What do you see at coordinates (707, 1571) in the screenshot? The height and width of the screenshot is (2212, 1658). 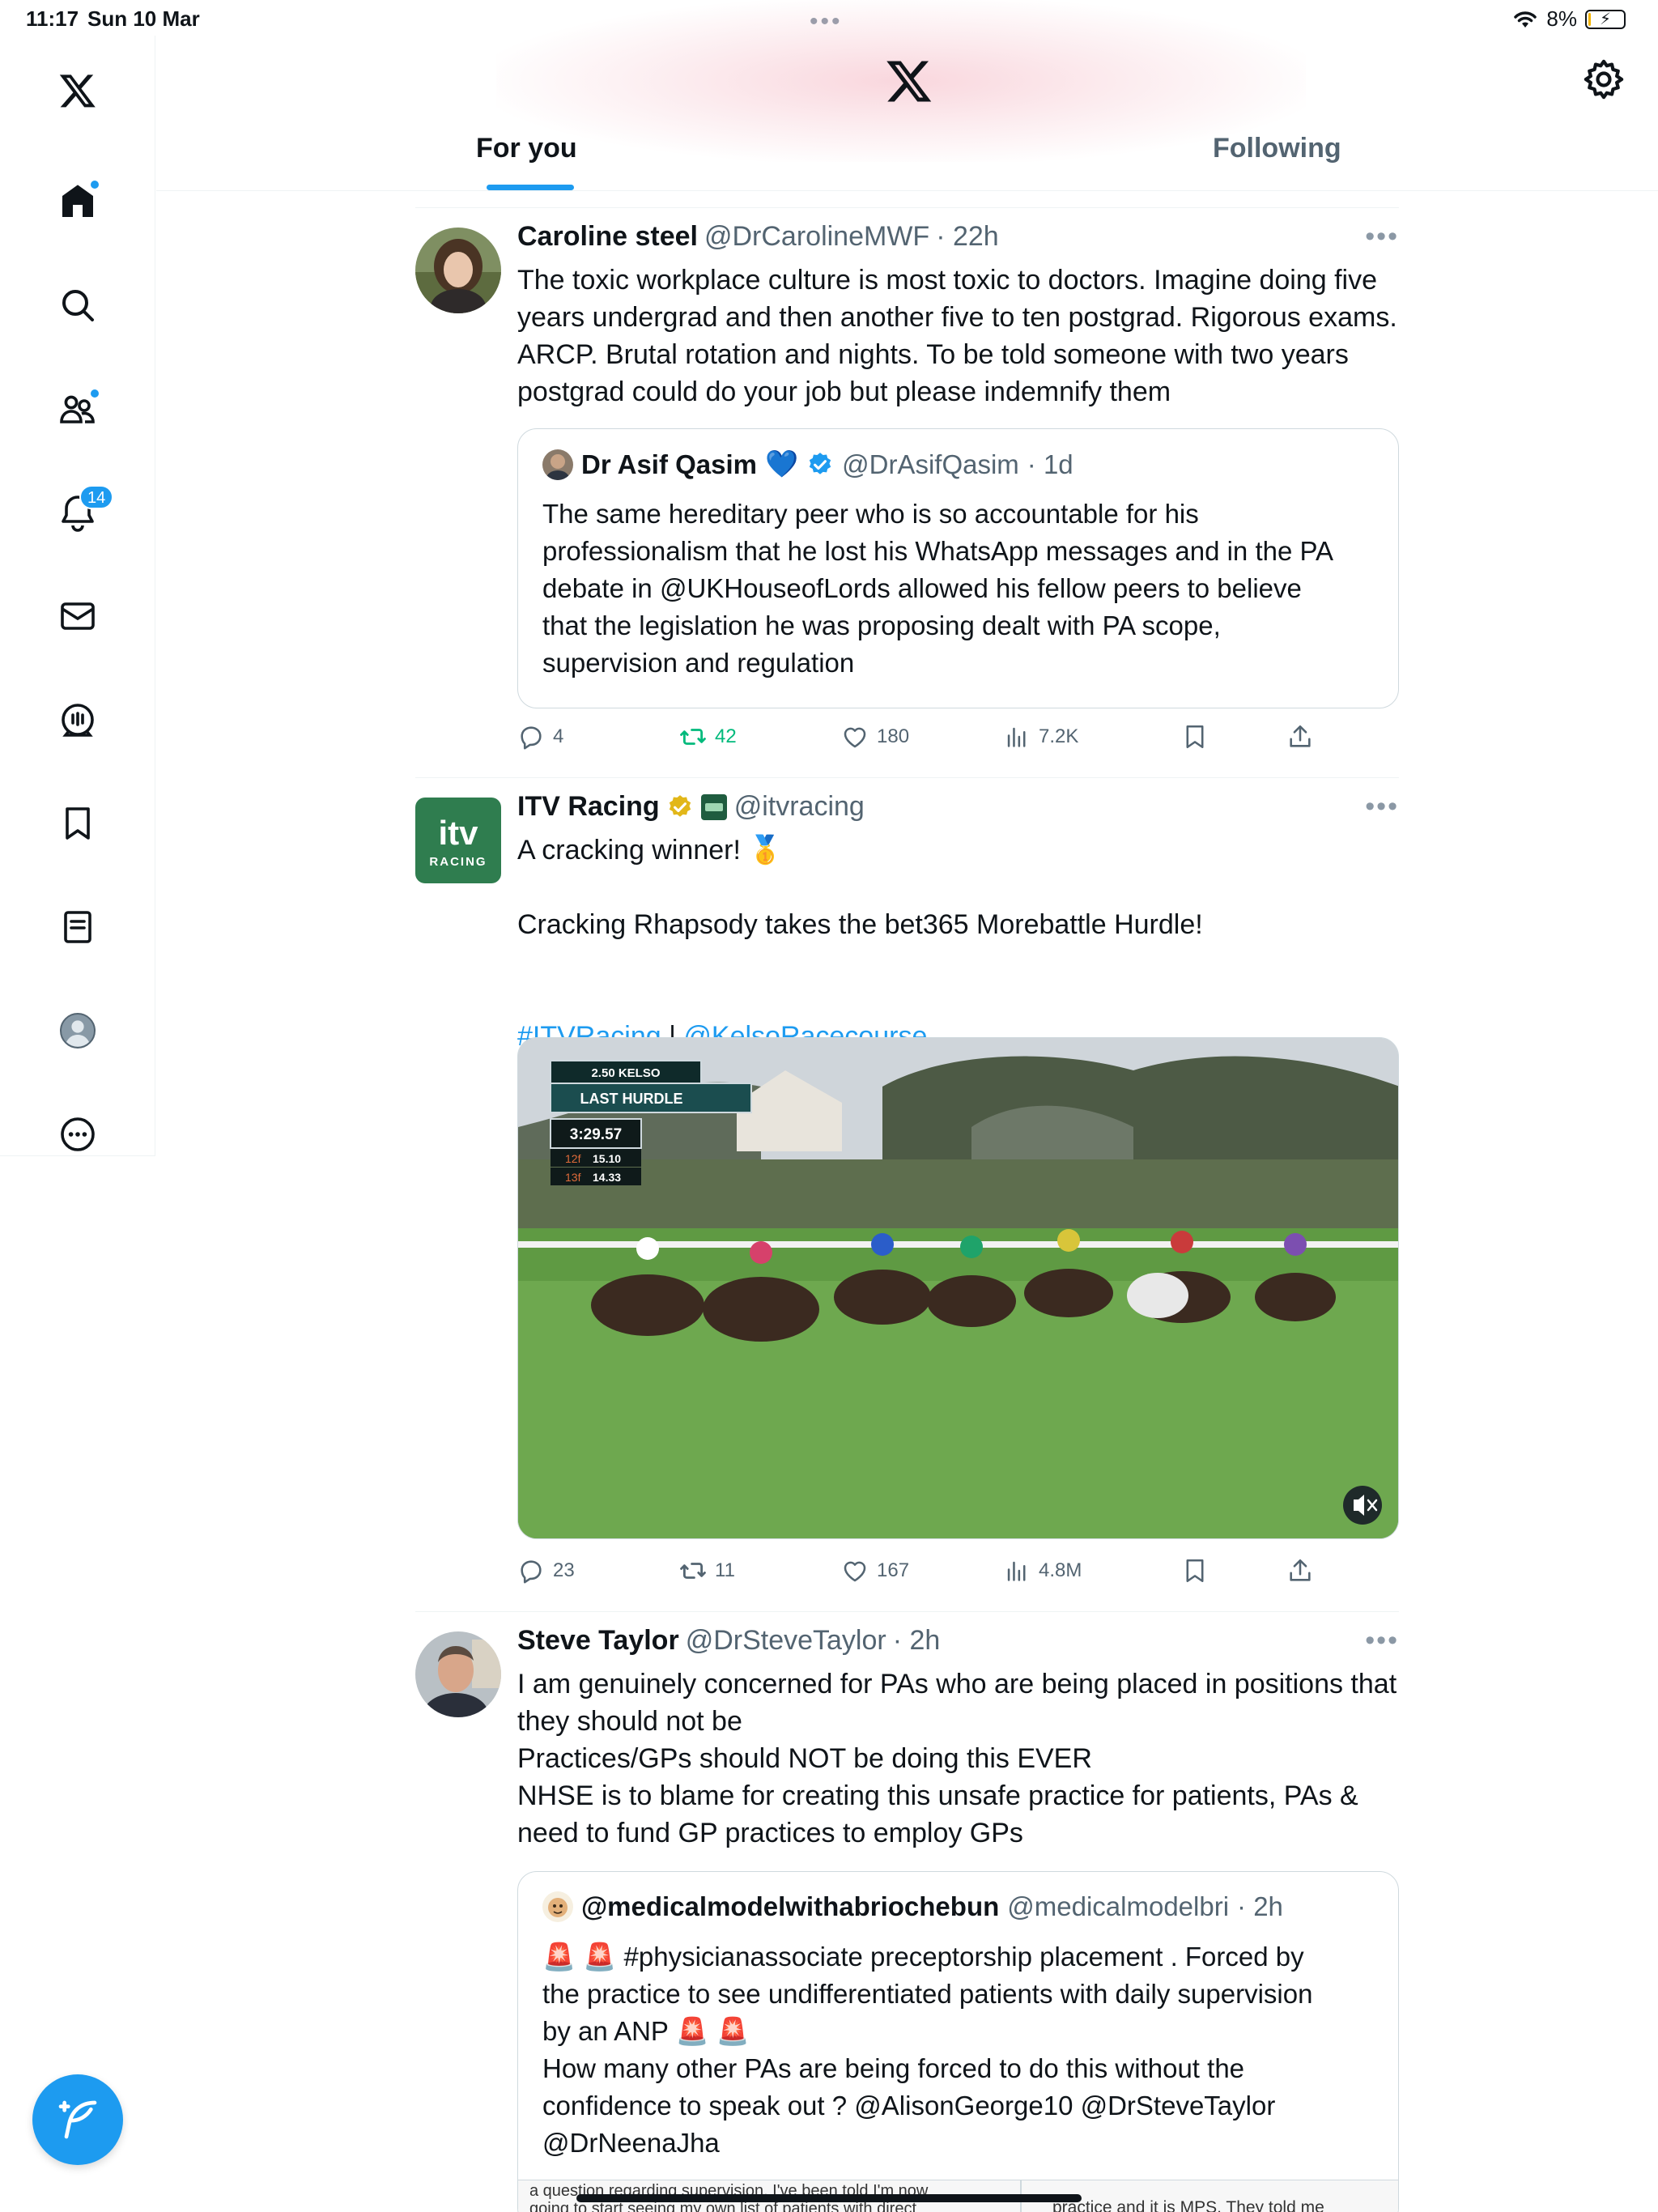 I see `retweet-button: 11` at bounding box center [707, 1571].